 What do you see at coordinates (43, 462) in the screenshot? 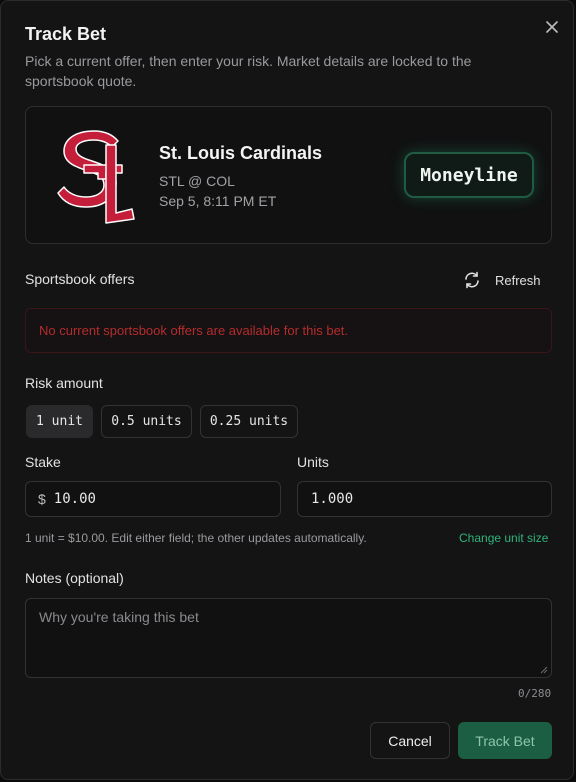
I see `stake-label: Stake` at bounding box center [43, 462].